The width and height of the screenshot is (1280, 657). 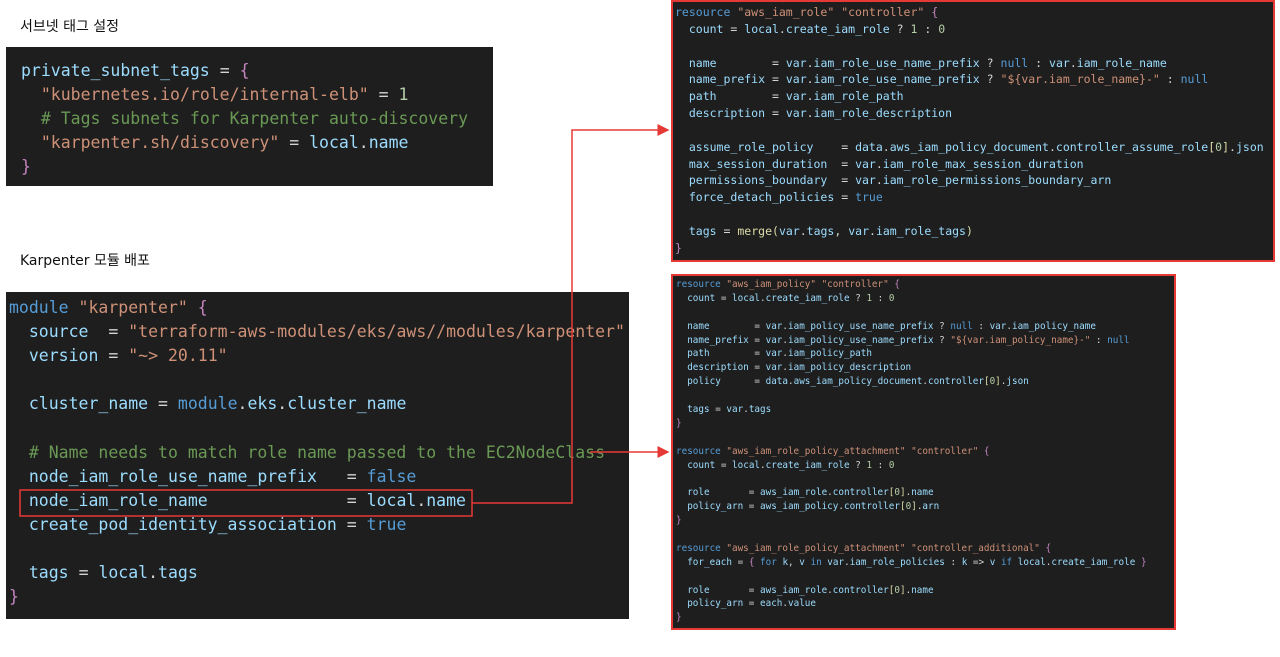 What do you see at coordinates (571, 314) in the screenshot?
I see `arrow-to-iam-role` at bounding box center [571, 314].